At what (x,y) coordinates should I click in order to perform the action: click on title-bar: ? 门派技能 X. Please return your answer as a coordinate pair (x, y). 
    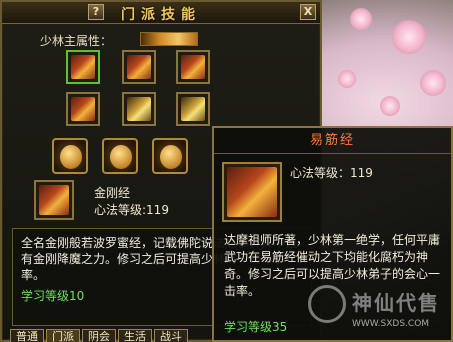
    Looking at the image, I should click on (161, 13).